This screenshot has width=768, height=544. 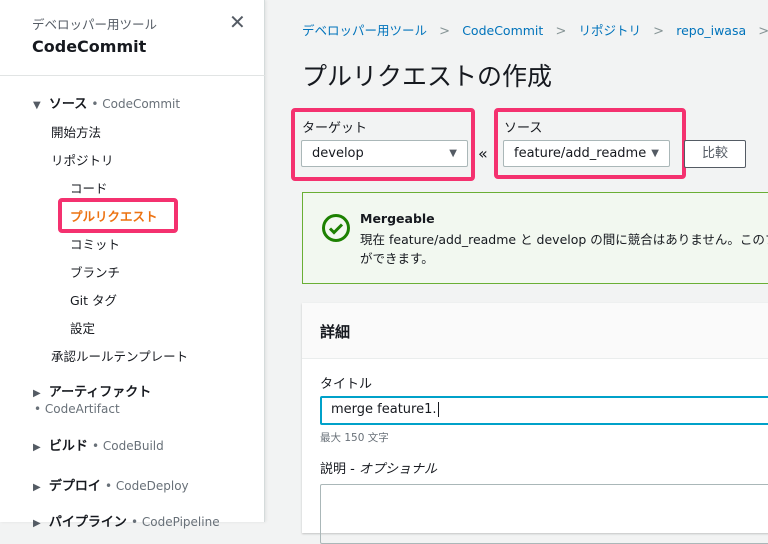 I want to click on nav-branches: ブランチ, so click(x=95, y=271).